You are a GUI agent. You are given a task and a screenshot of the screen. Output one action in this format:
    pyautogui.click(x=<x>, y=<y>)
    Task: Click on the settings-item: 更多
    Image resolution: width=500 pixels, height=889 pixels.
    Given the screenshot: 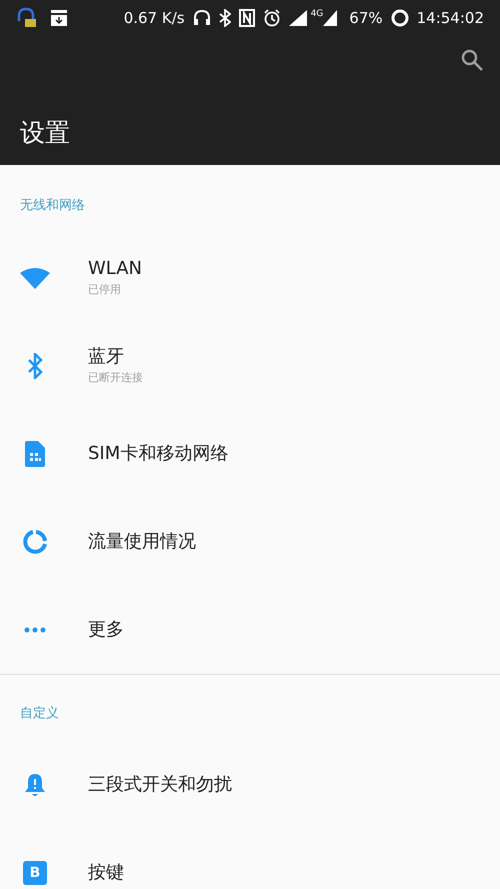 What is the action you would take?
    pyautogui.click(x=250, y=630)
    